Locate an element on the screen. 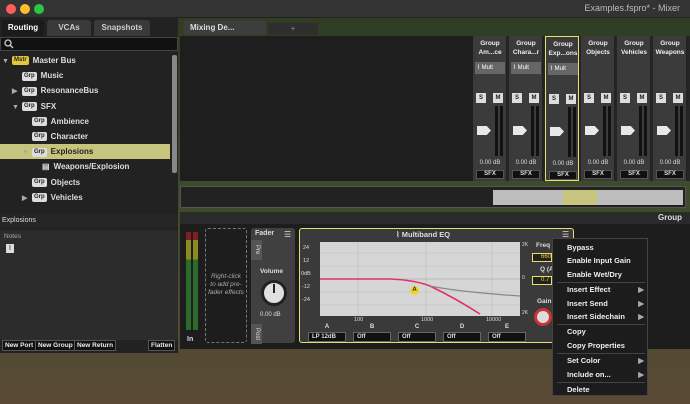 This screenshot has height=404, width=690. eq-title: ⌇ Multiband EQ is located at coordinates (423, 234).